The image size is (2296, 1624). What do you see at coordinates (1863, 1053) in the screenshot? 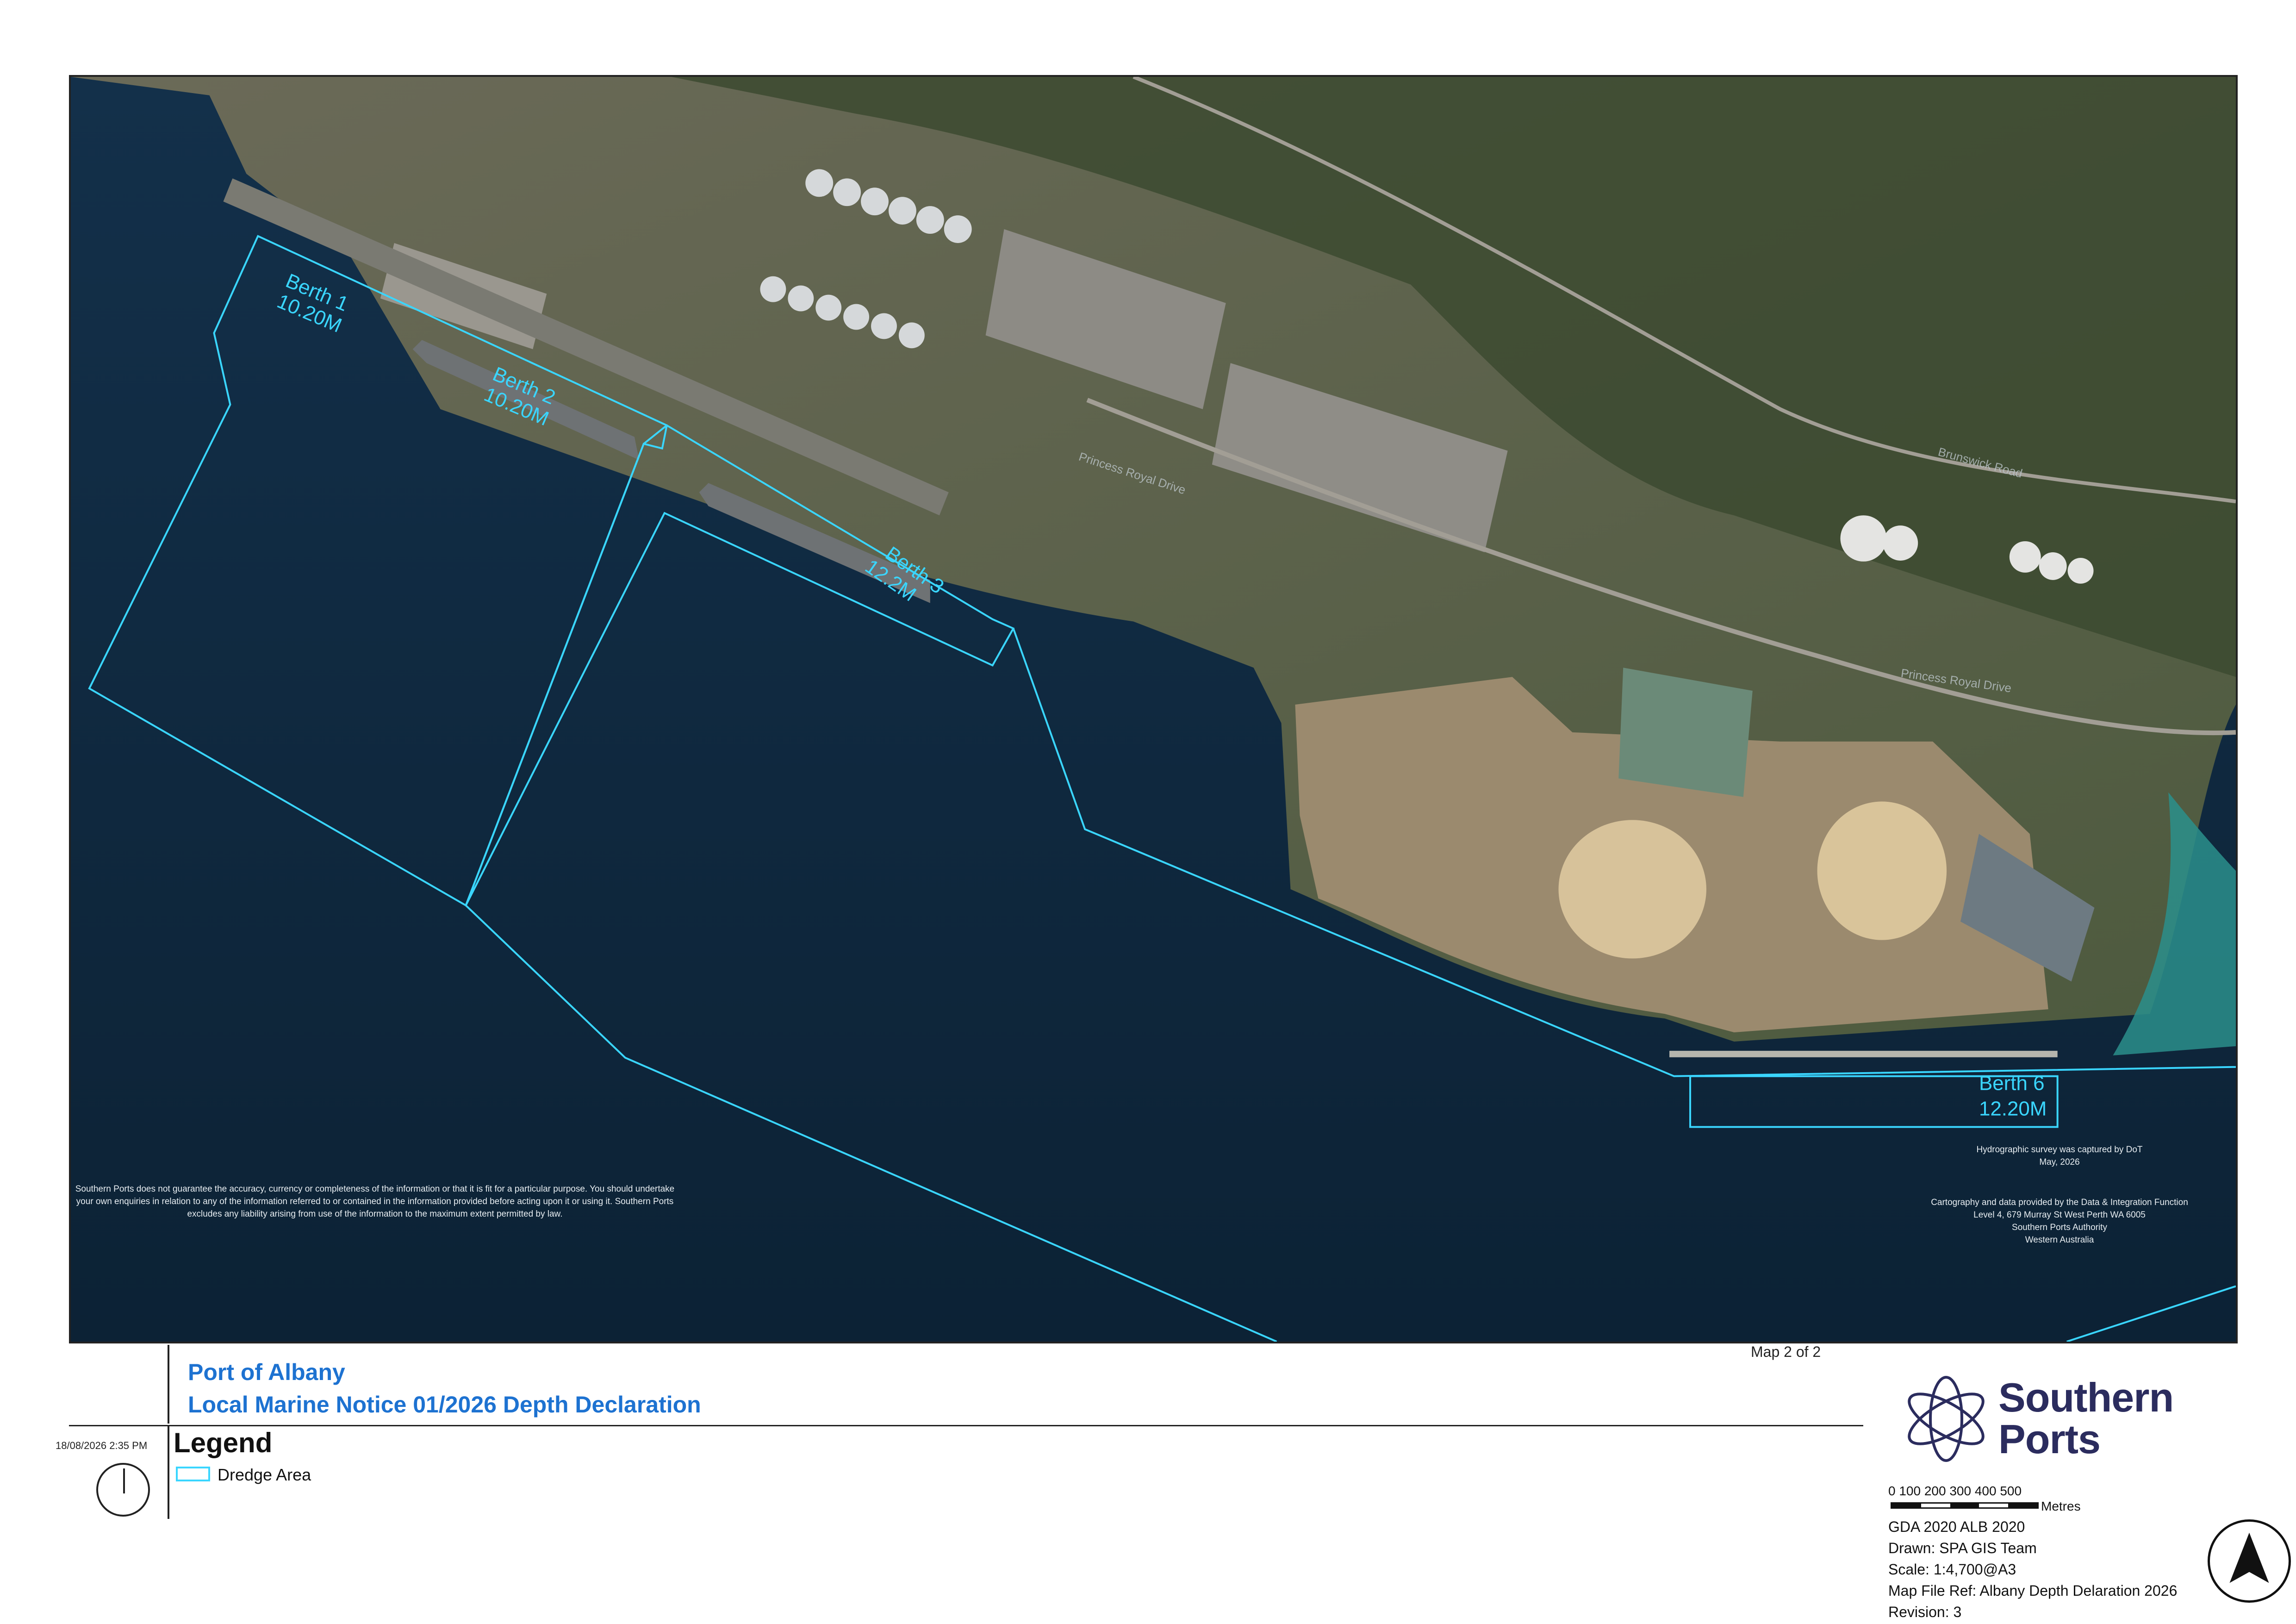
I see `jetty` at bounding box center [1863, 1053].